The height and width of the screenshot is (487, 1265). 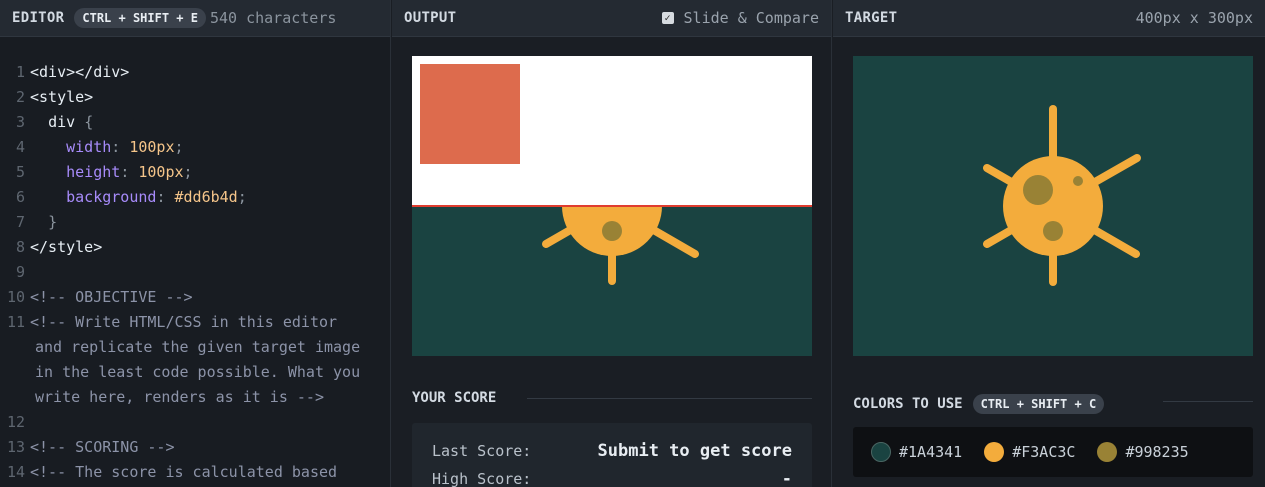 What do you see at coordinates (15, 447) in the screenshot?
I see `line-number: 13` at bounding box center [15, 447].